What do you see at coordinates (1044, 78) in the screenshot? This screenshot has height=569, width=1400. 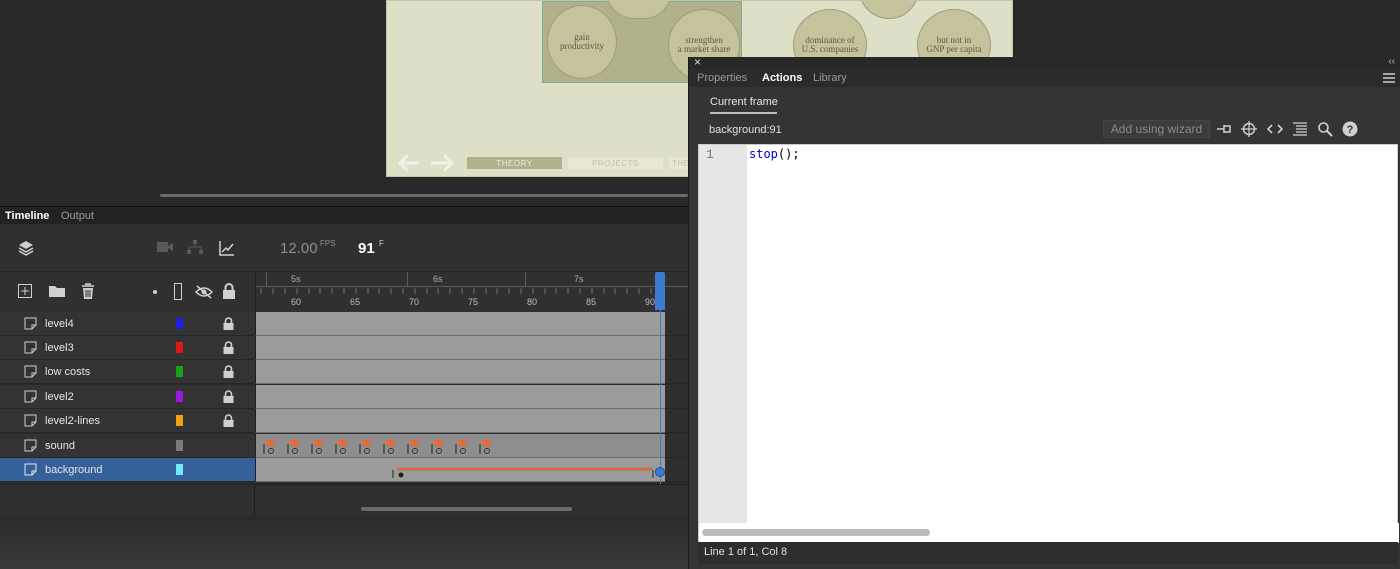 I see `panel-tabbar: Properties Actions Library` at bounding box center [1044, 78].